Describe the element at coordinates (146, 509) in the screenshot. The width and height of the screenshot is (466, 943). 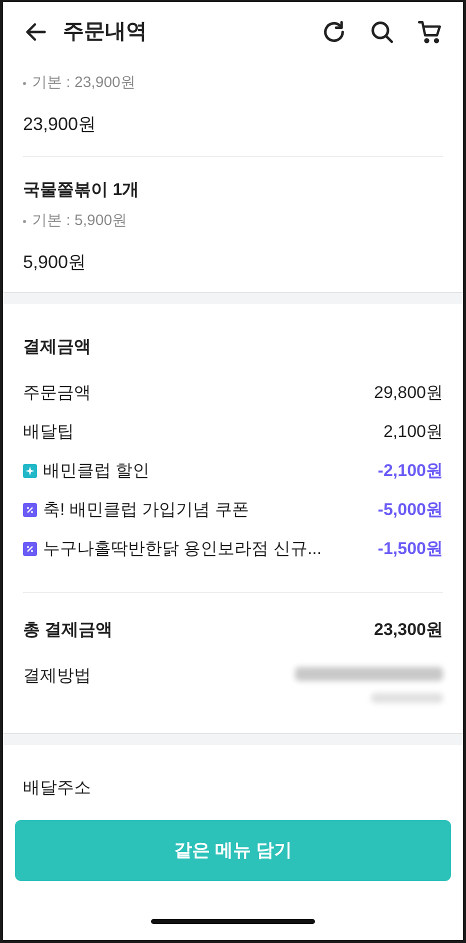
I see `discount-label: 축! 배민클럽 가입기념 쿠폰` at that location.